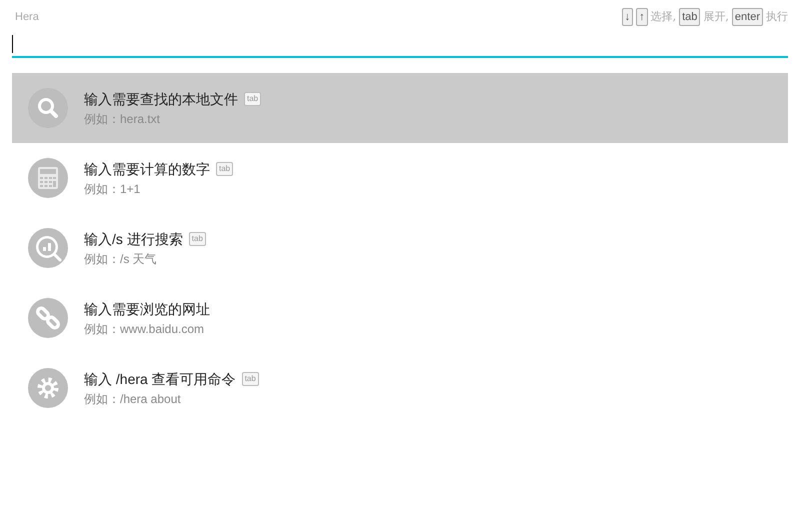 Image resolution: width=800 pixels, height=530 pixels. What do you see at coordinates (400, 108) in the screenshot?
I see `result-item: 输入需要查找的本地文件 tab 例如：hera.txt` at bounding box center [400, 108].